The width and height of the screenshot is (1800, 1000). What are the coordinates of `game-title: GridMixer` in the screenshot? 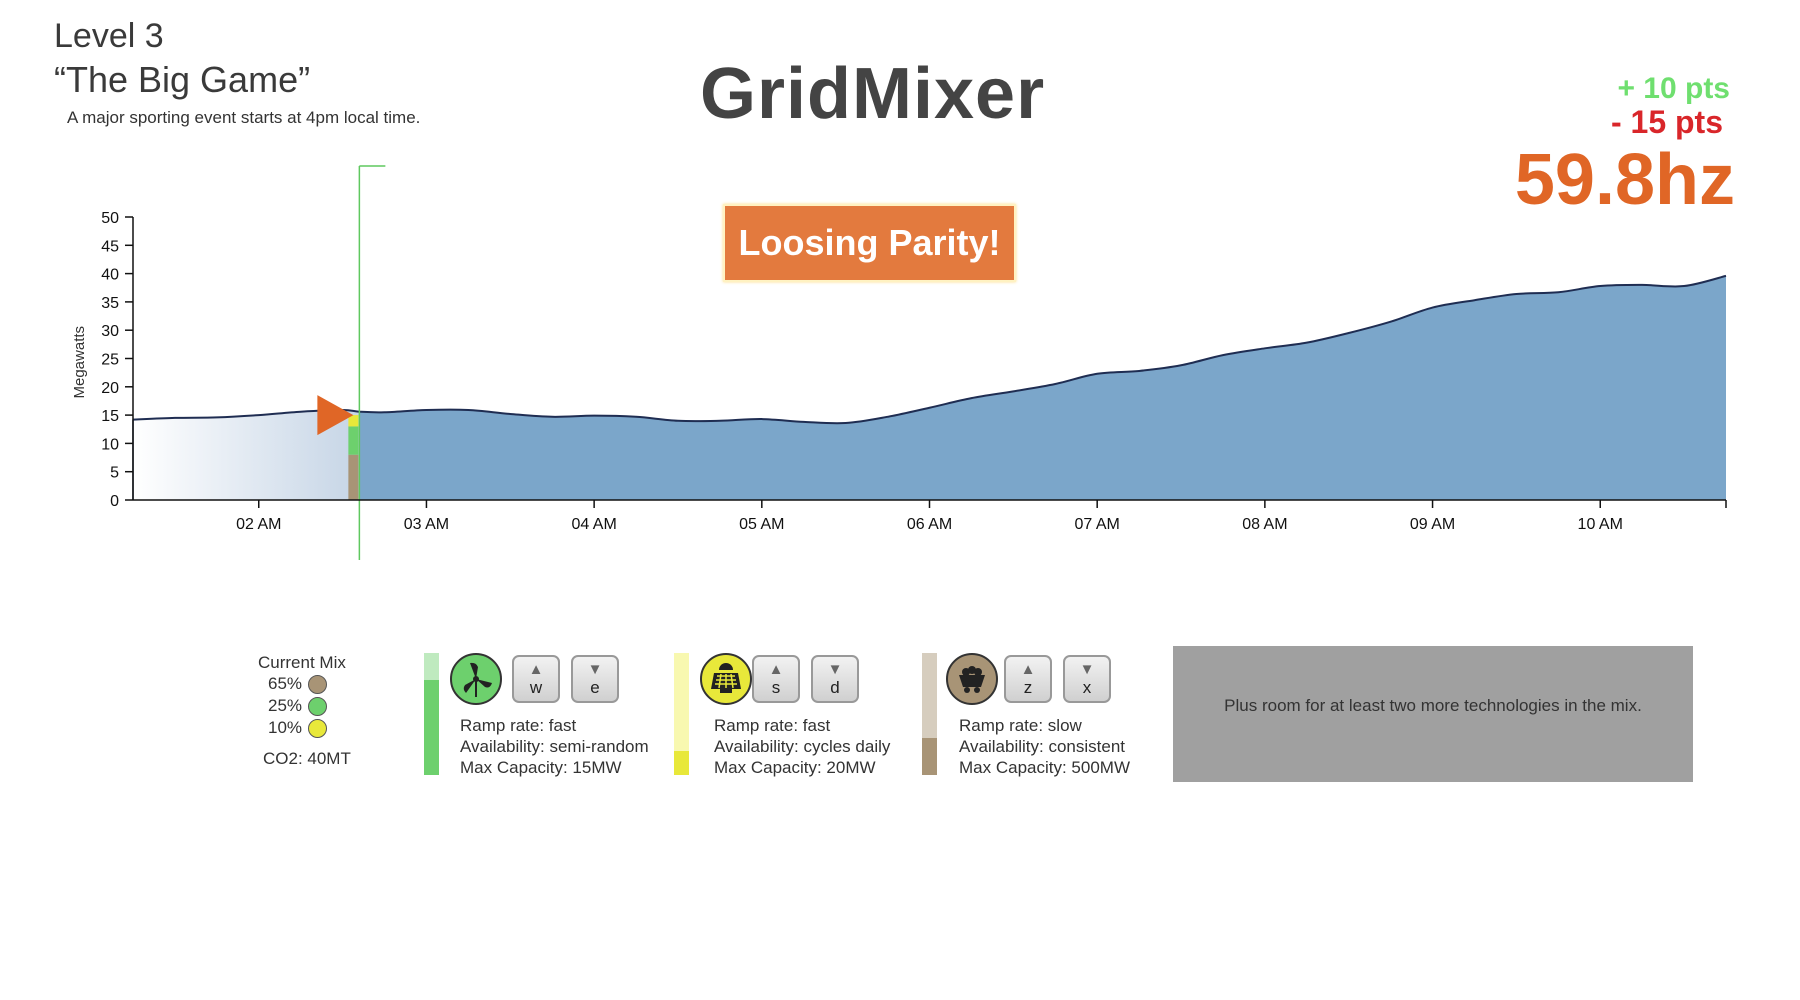 It's located at (873, 94).